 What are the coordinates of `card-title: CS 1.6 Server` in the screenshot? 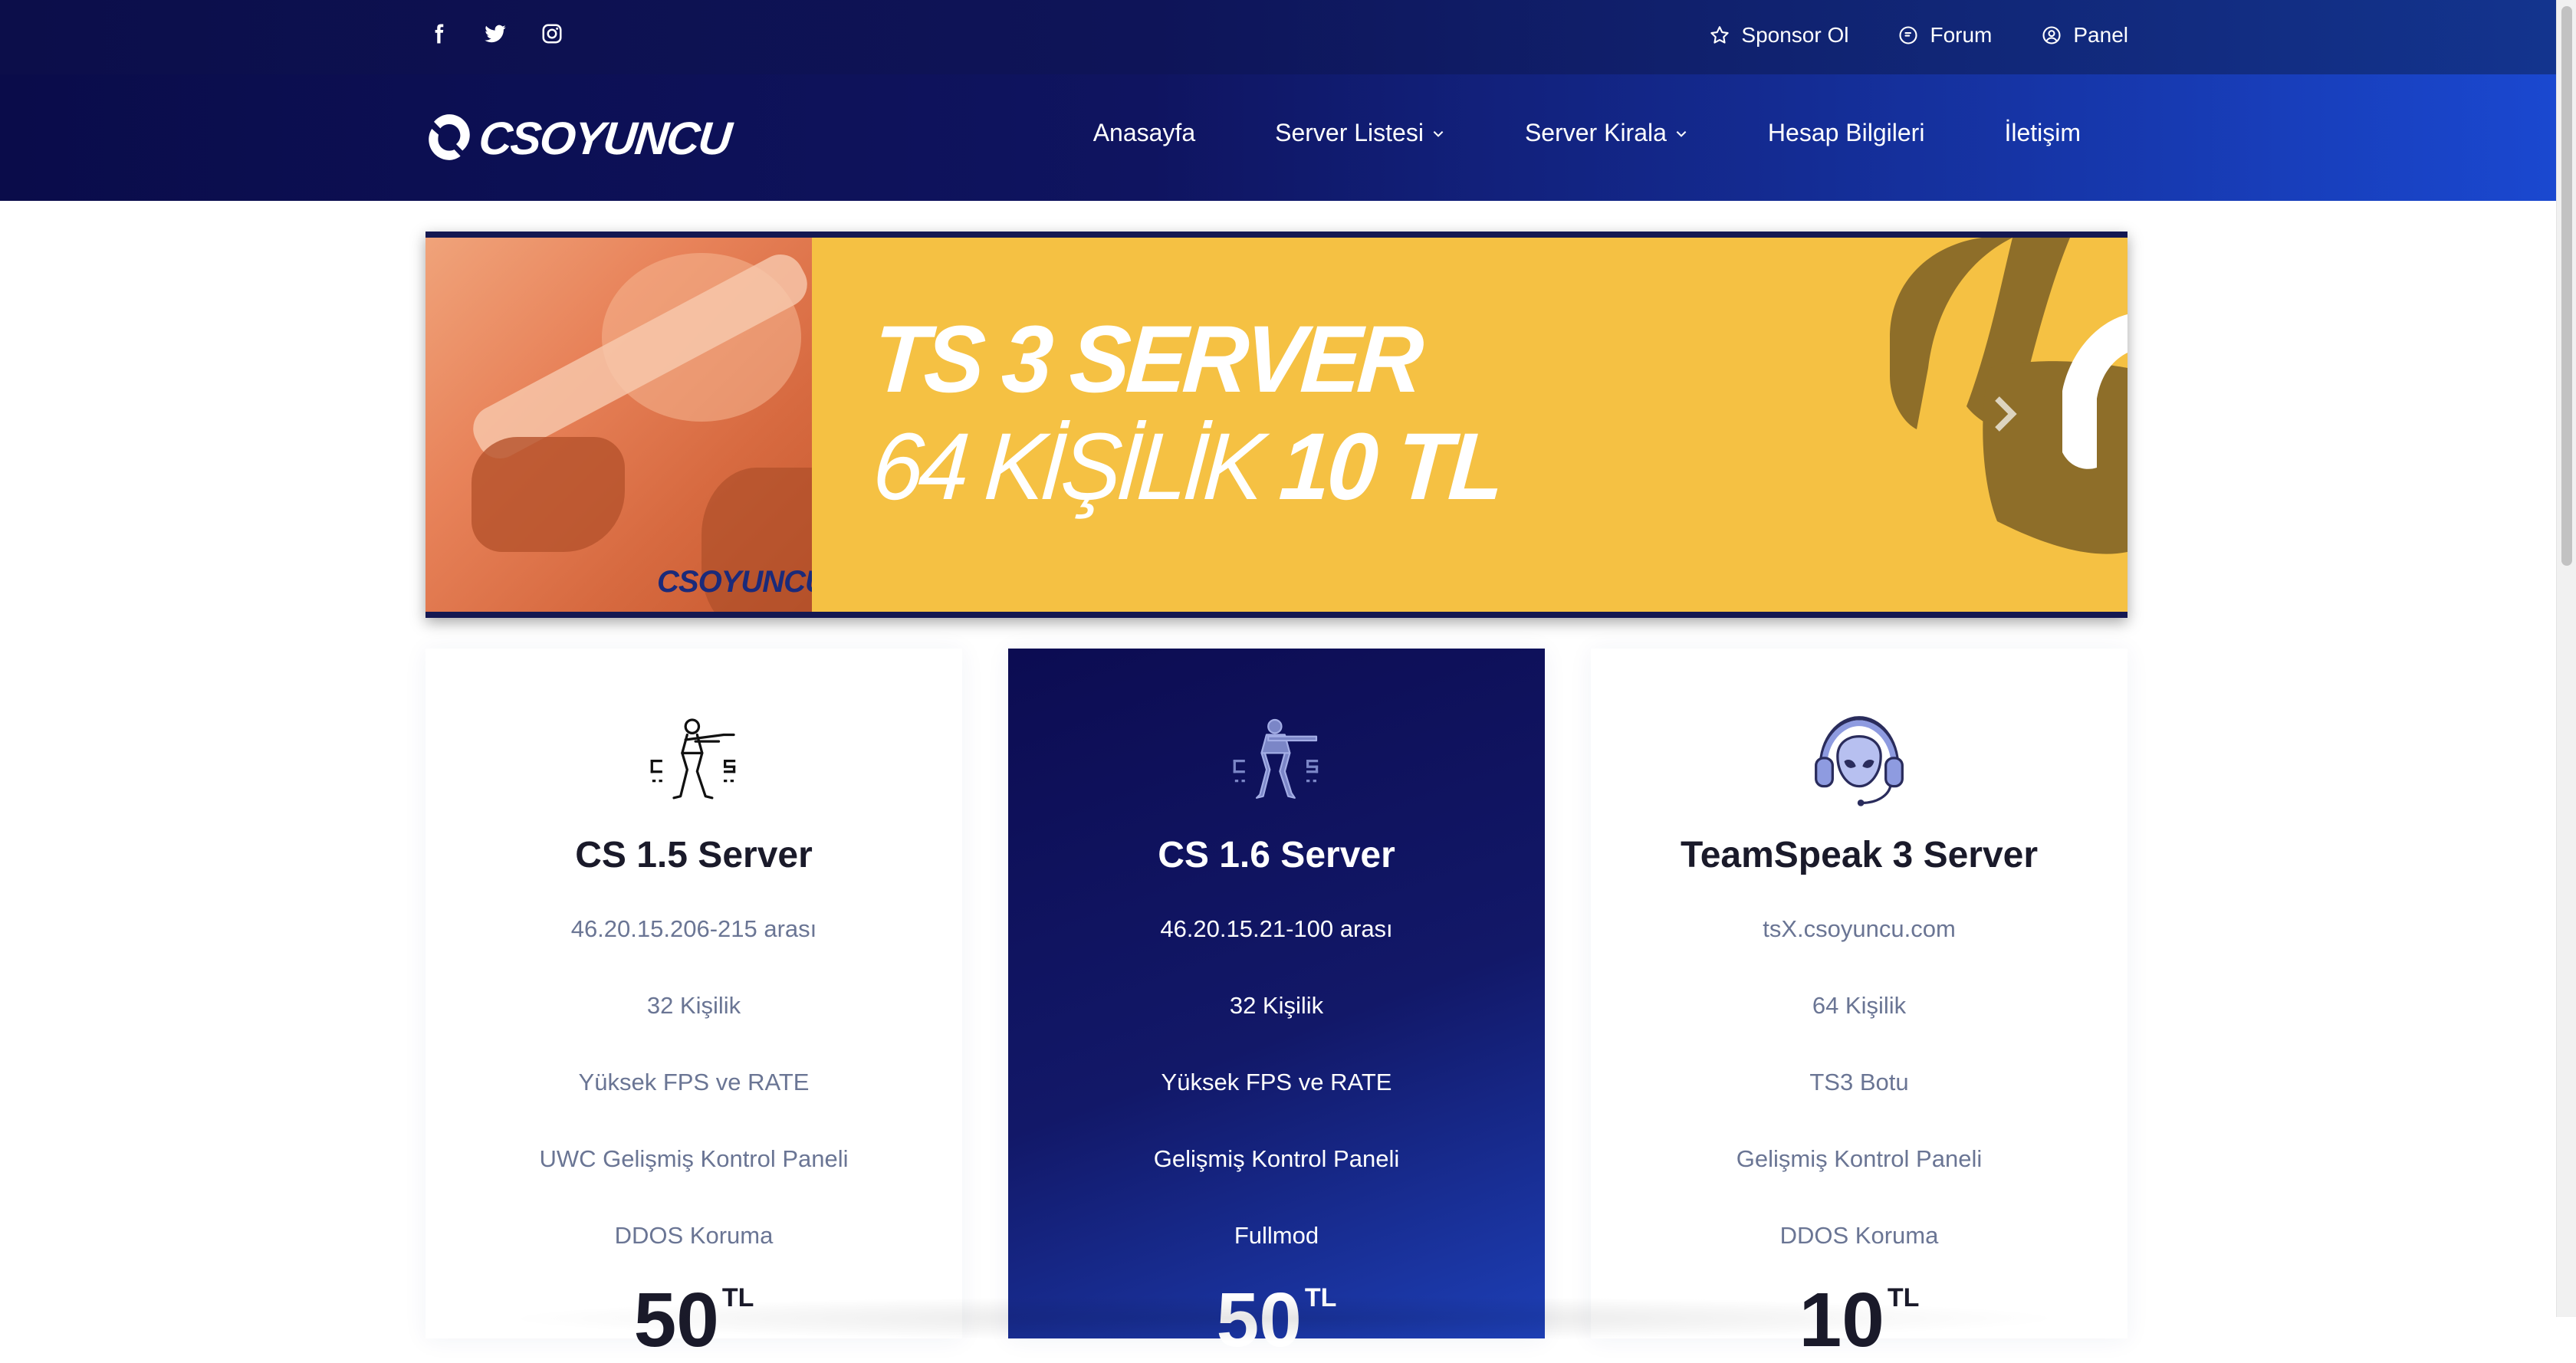 It's located at (1276, 855).